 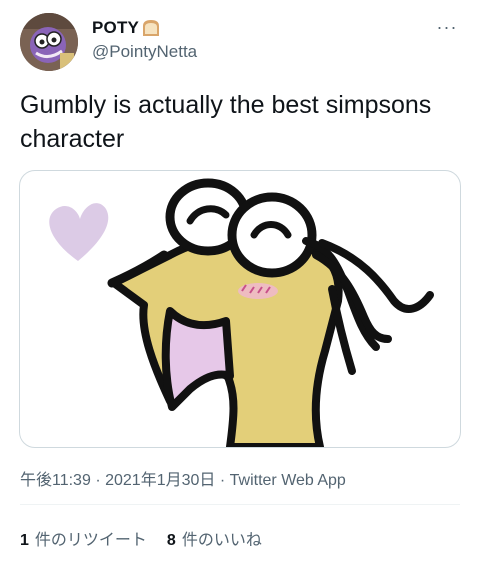 What do you see at coordinates (171, 540) in the screenshot?
I see `likes-count: 8` at bounding box center [171, 540].